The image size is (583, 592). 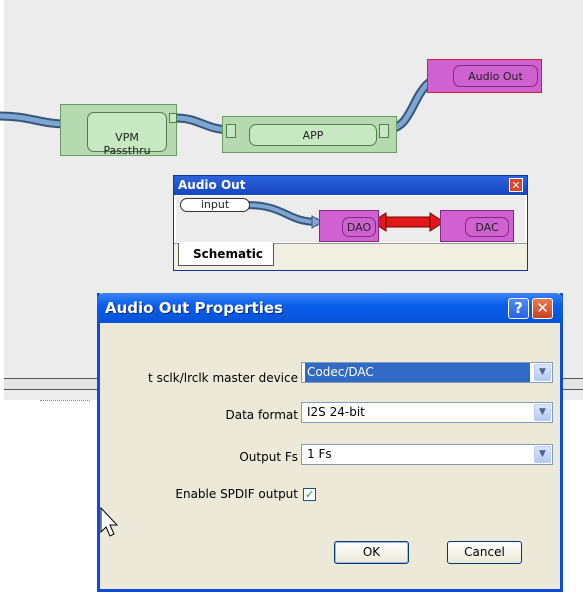 I want to click on vpm-output-port, so click(x=173, y=118).